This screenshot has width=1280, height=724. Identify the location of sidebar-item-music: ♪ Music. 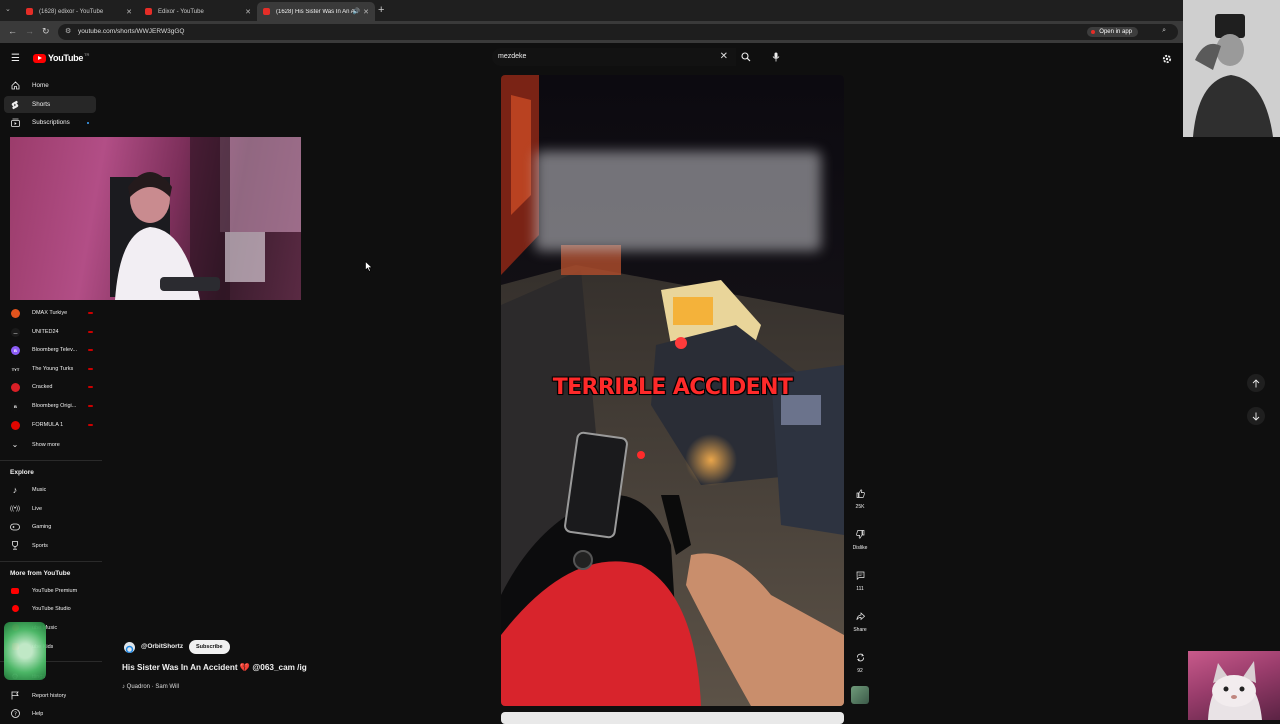
(50, 489).